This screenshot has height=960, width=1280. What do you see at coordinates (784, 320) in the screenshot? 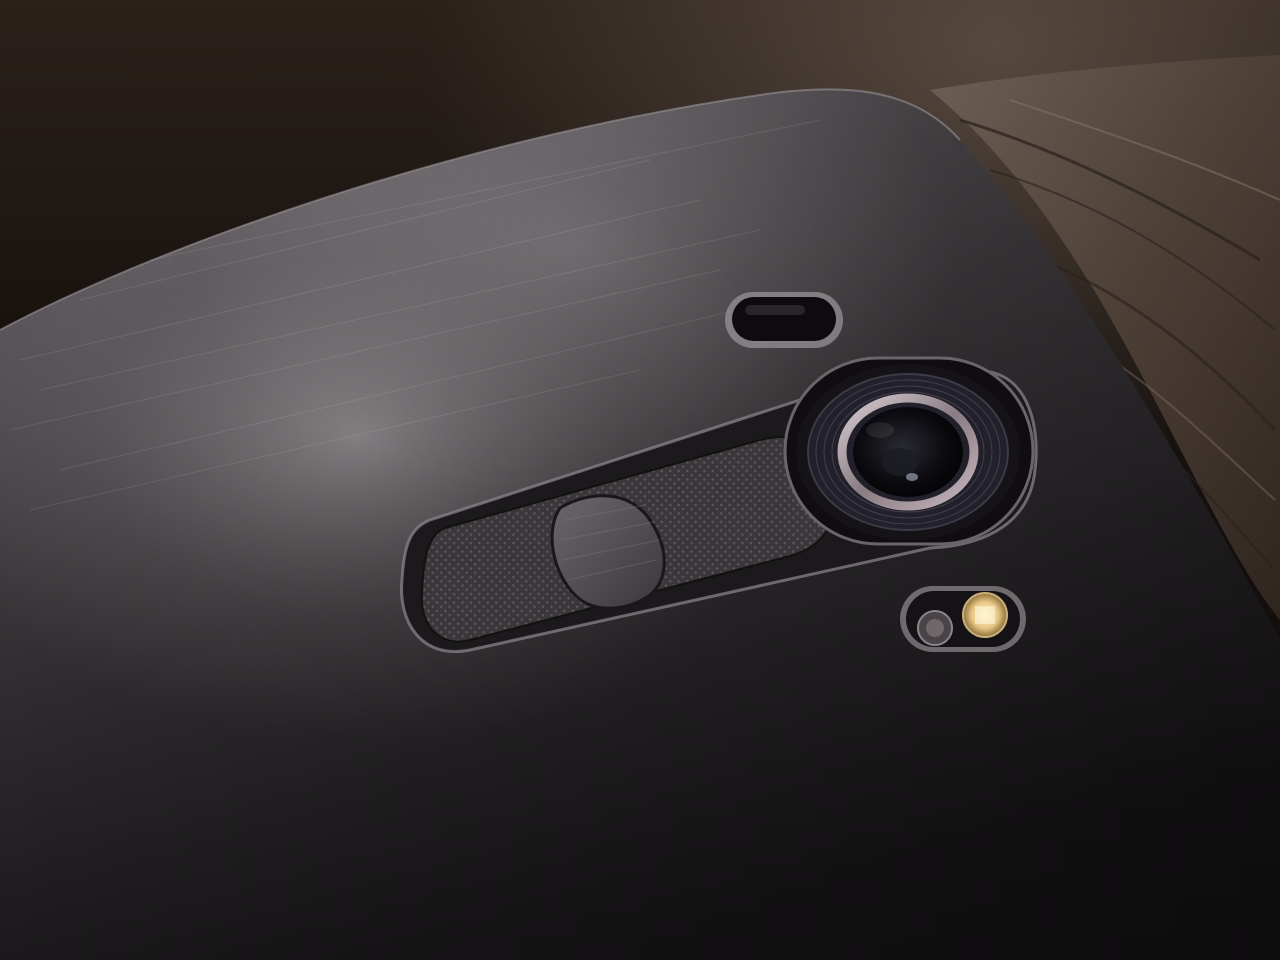
I see `laser-autofocus-sensor` at bounding box center [784, 320].